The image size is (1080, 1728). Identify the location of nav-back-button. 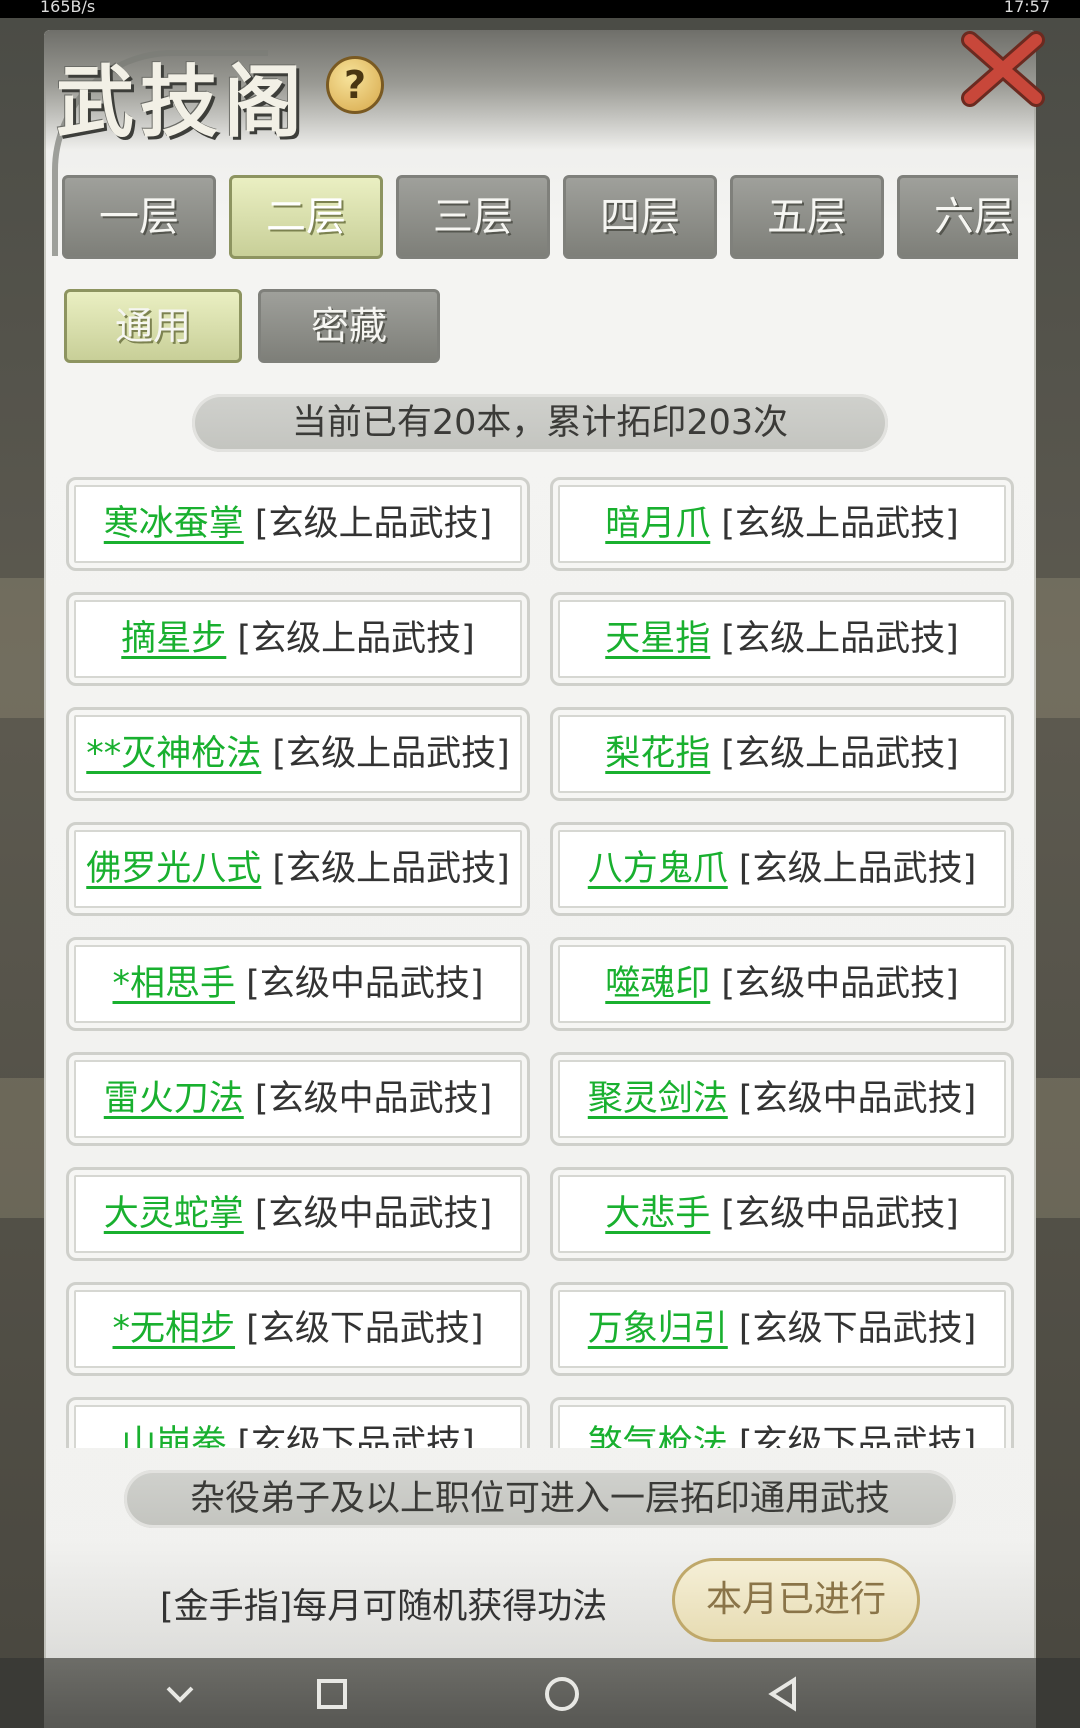
(784, 1694).